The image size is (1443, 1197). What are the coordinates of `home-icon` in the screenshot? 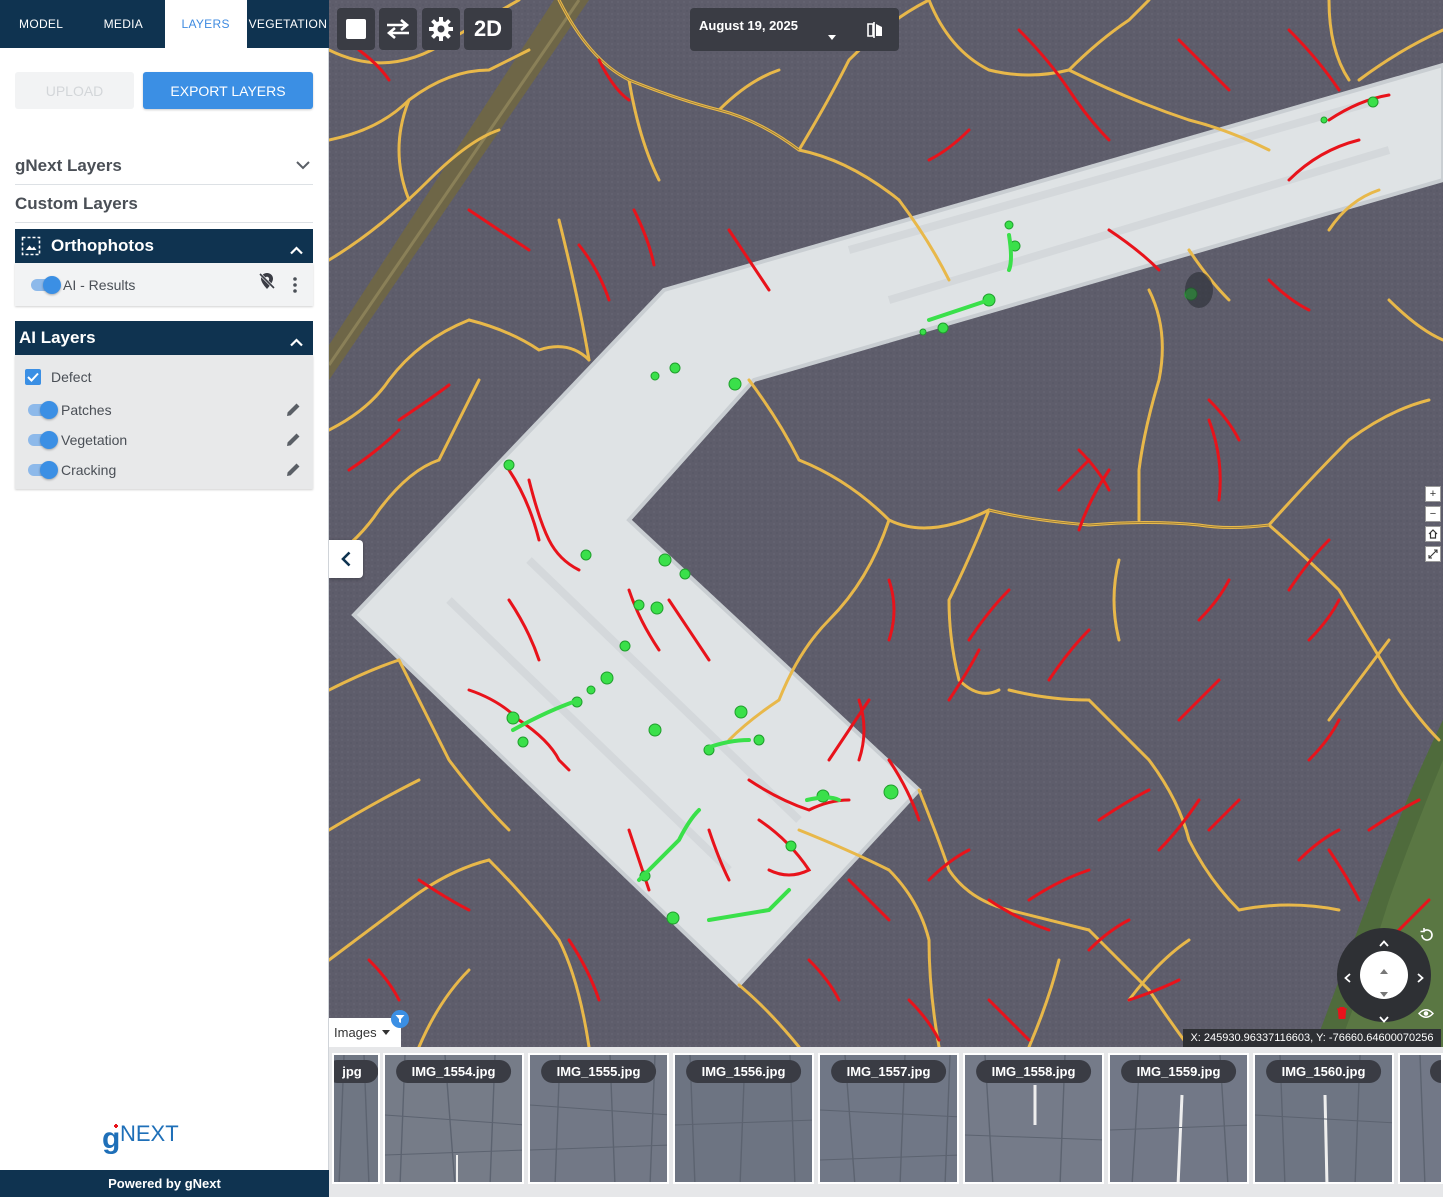 It's located at (1433, 534).